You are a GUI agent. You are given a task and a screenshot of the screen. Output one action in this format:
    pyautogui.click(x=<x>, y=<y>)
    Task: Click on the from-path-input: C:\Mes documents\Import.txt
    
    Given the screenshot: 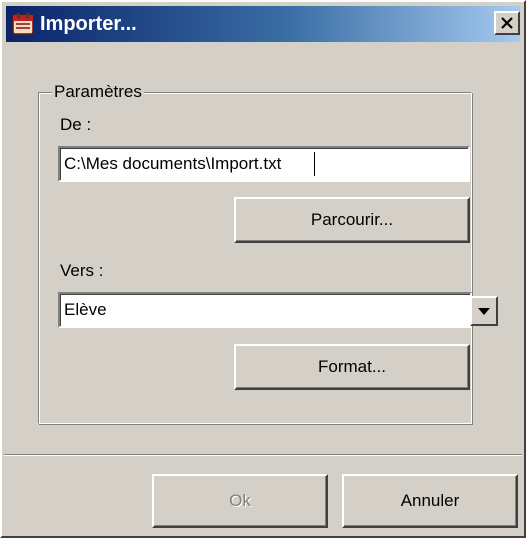 What is the action you would take?
    pyautogui.click(x=264, y=164)
    